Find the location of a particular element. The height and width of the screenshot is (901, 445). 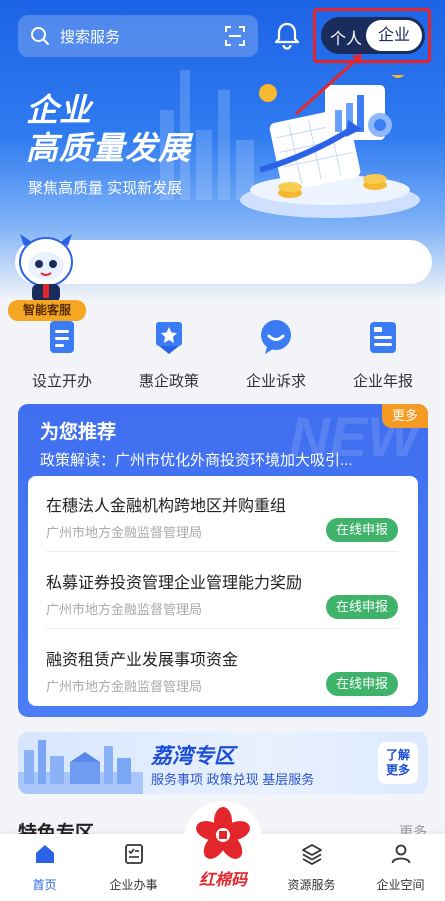

home-icon is located at coordinates (44, 854).